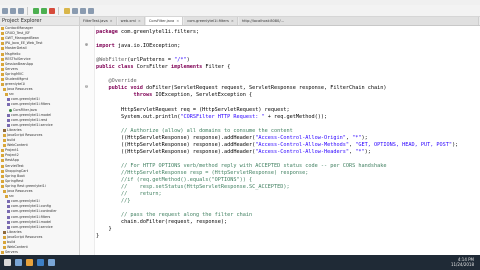  I want to click on code-token: "Access-Control-Allow-Headers", so click(302, 151).